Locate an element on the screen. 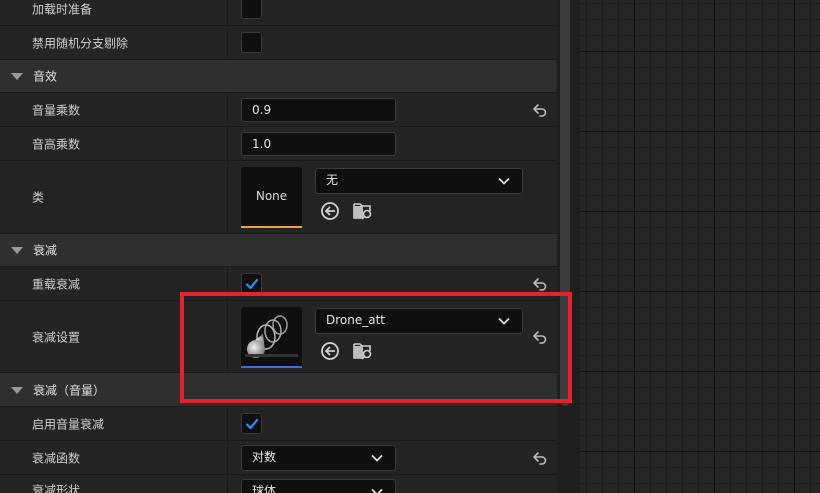  property-row-class: 类 None 无 is located at coordinates (278, 197).